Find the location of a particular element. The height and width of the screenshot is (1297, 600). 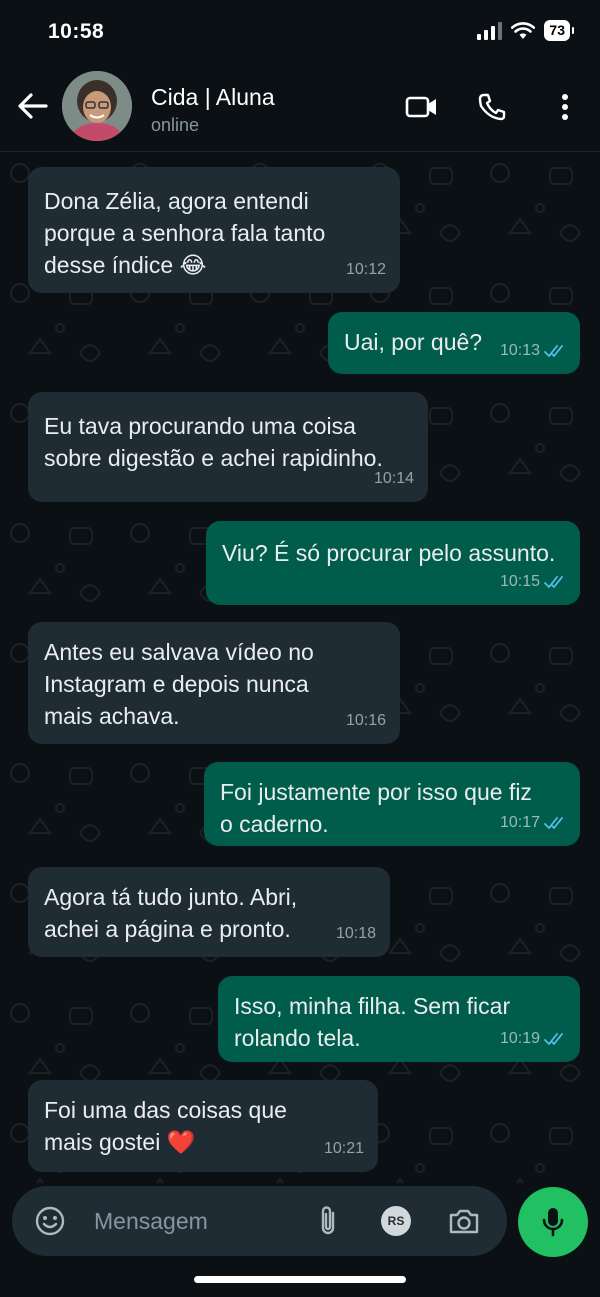

battery-indicator: 73 is located at coordinates (559, 30).